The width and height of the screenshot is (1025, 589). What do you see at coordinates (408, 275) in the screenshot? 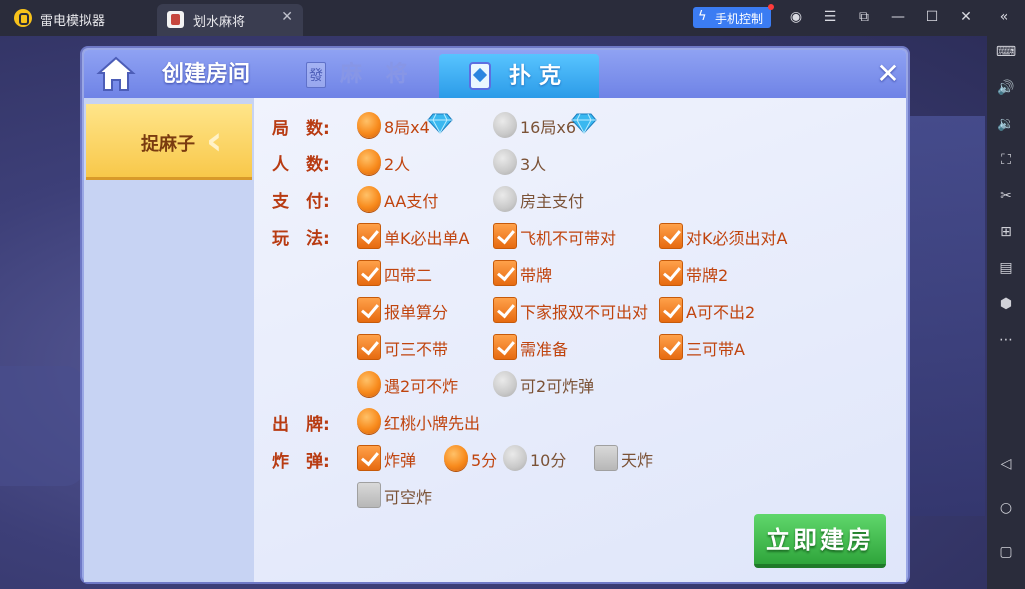
I see `option-label: 四带二` at bounding box center [408, 275].